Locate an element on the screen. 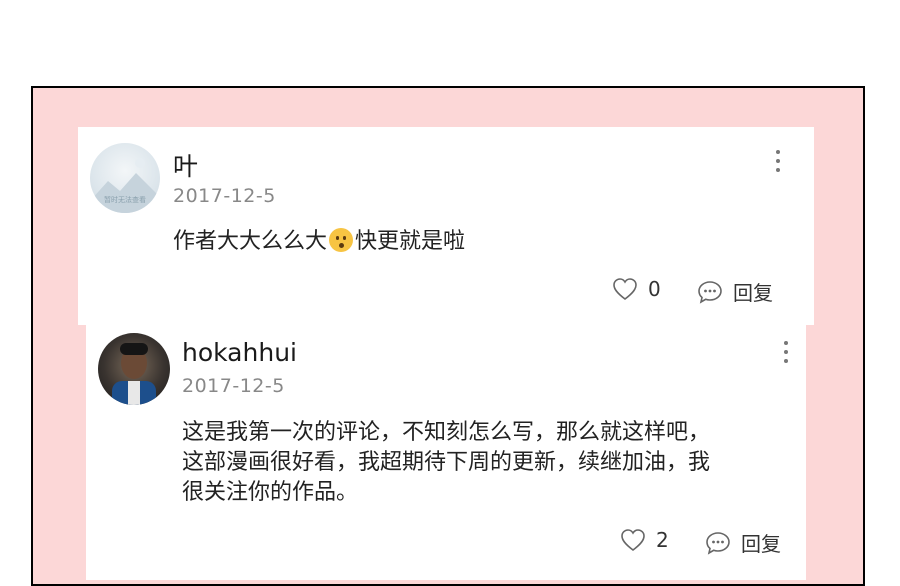  comment-text-part: 快更就是啦 is located at coordinates (410, 241).